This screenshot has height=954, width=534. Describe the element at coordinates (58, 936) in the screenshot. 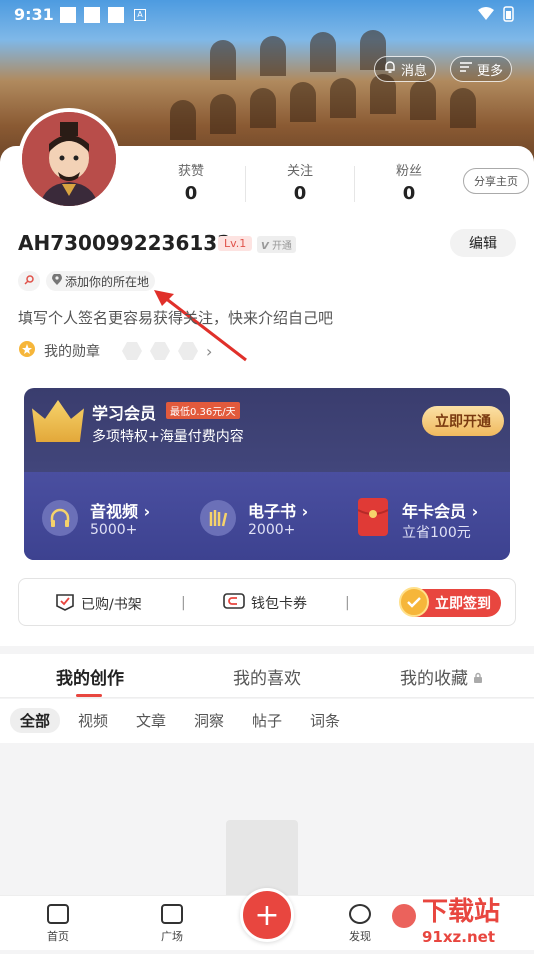

I see `nav-label: 首页` at that location.